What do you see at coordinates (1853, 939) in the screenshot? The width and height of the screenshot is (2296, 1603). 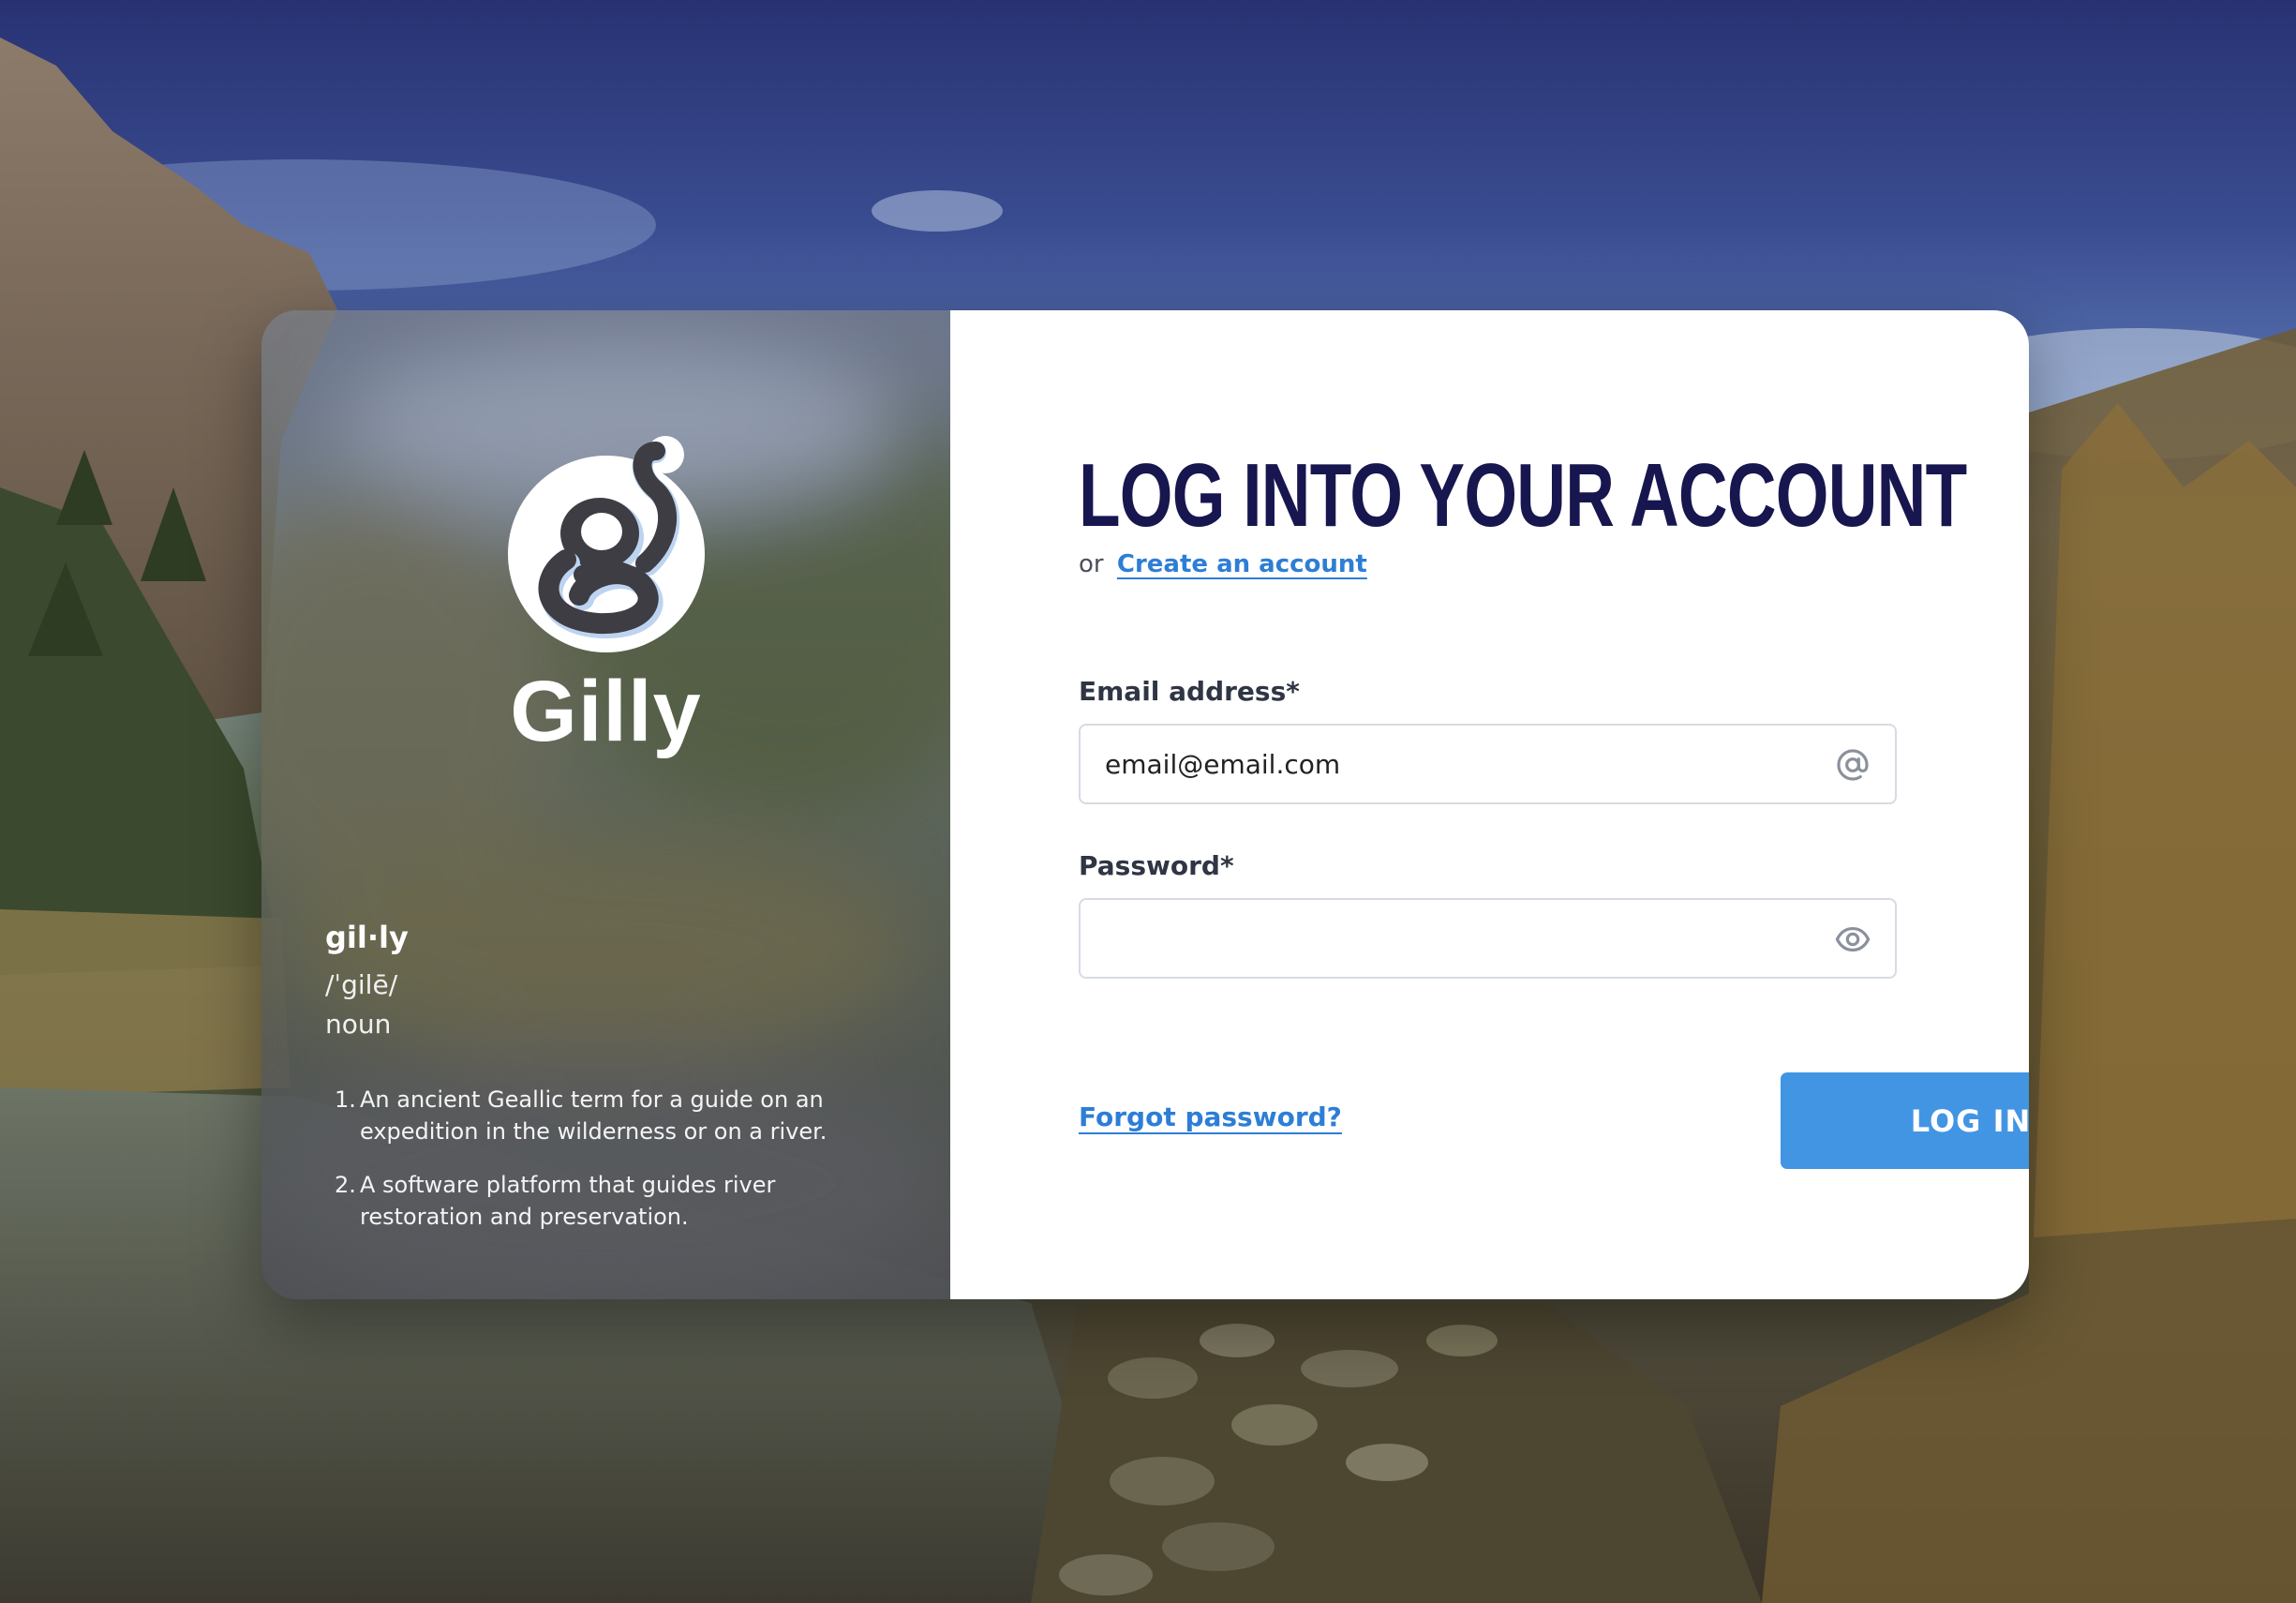 I see `eye-icon` at bounding box center [1853, 939].